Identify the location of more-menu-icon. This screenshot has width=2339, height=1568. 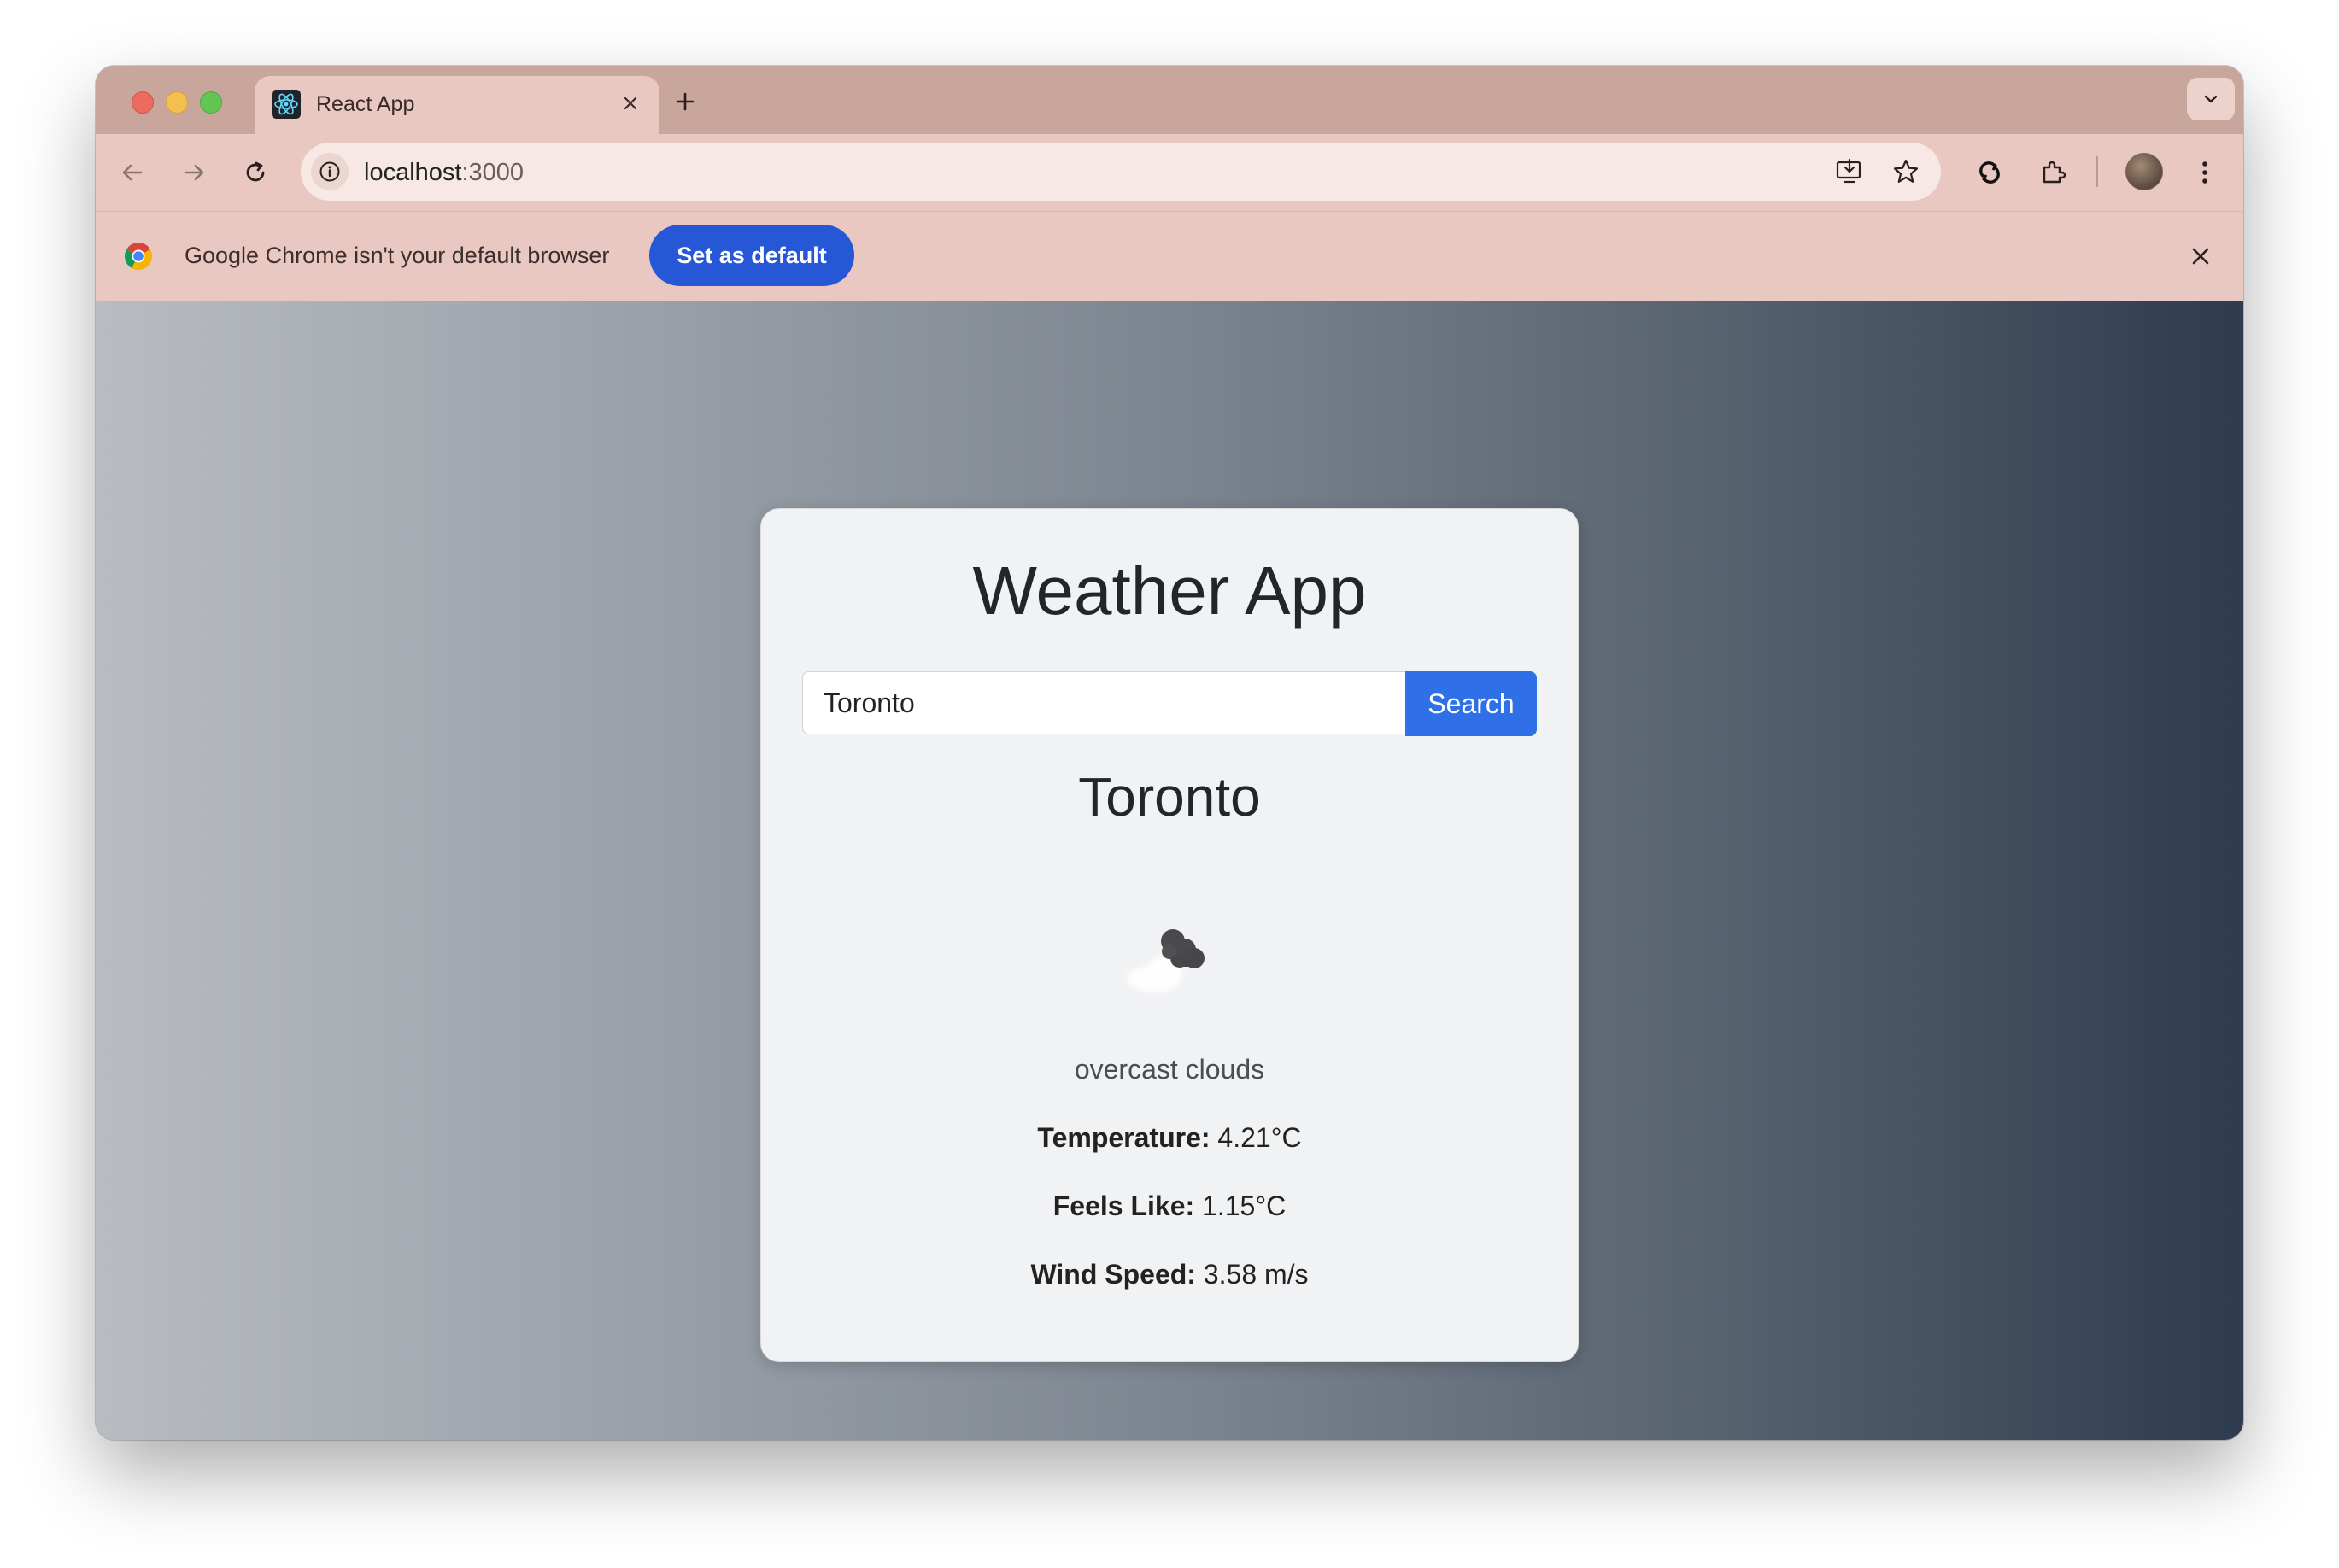
(2205, 172).